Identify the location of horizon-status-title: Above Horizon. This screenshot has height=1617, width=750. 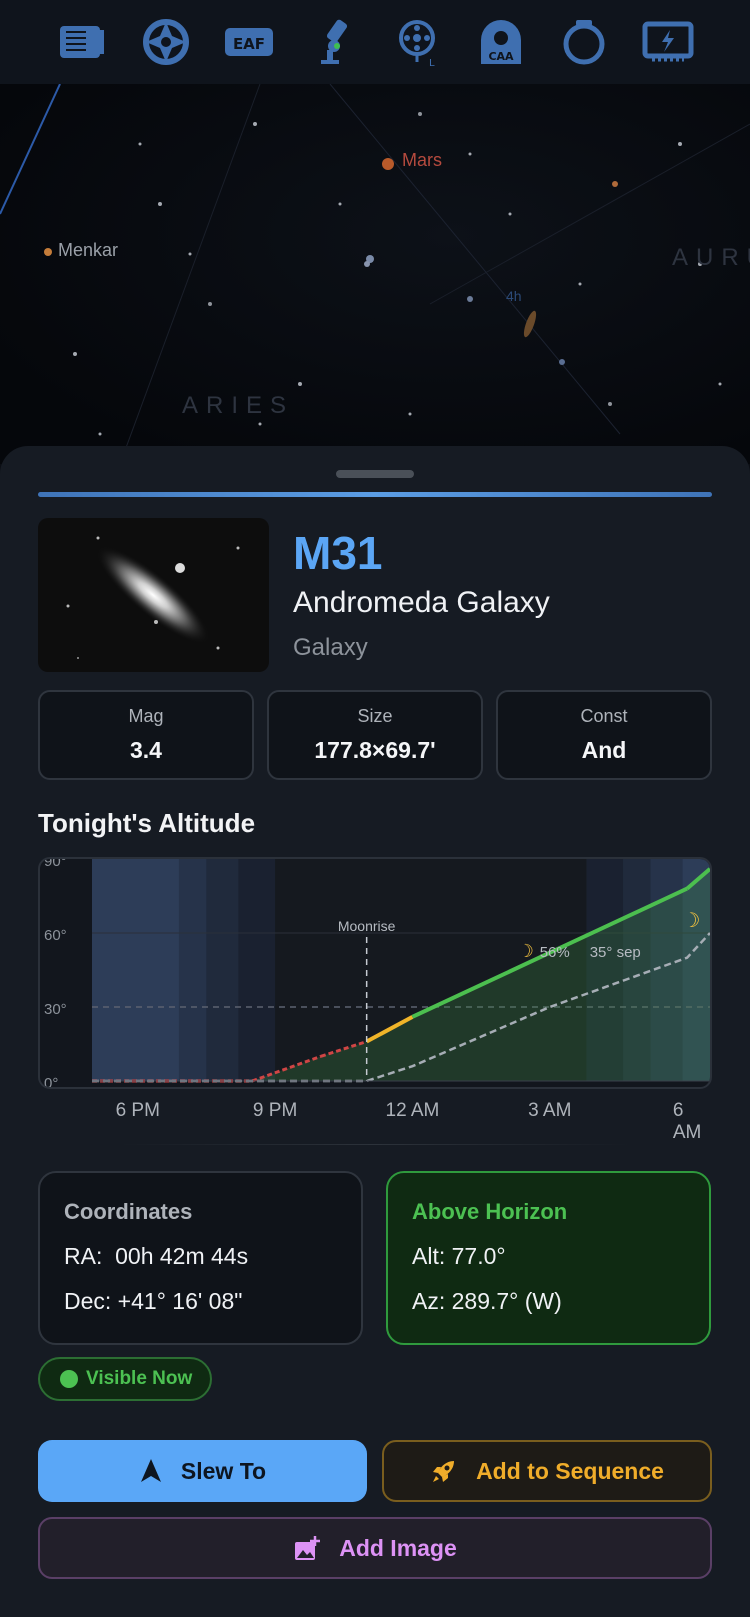
(490, 1211).